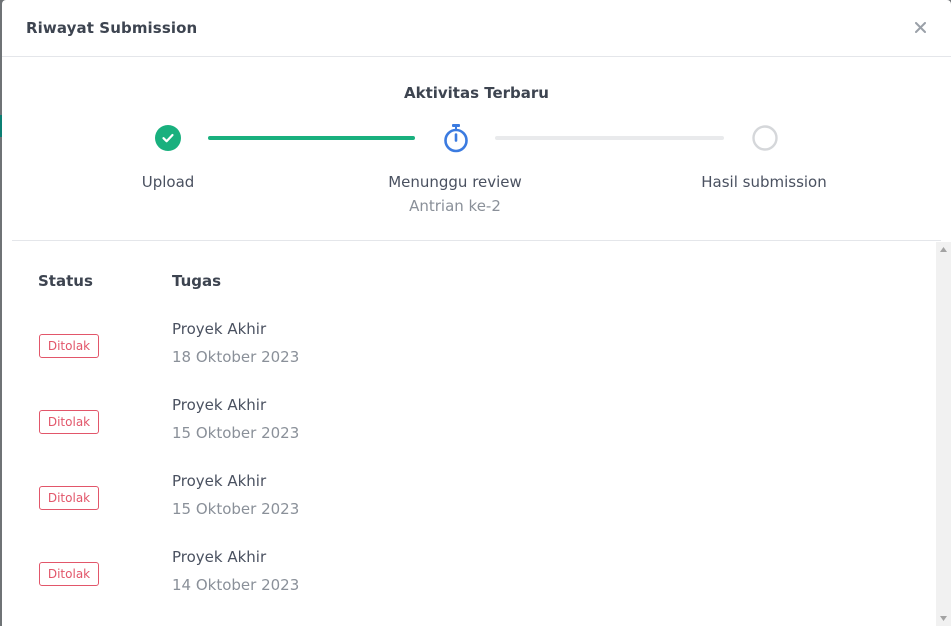 This screenshot has height=626, width=951. I want to click on scroll-down-arrow, so click(943, 618).